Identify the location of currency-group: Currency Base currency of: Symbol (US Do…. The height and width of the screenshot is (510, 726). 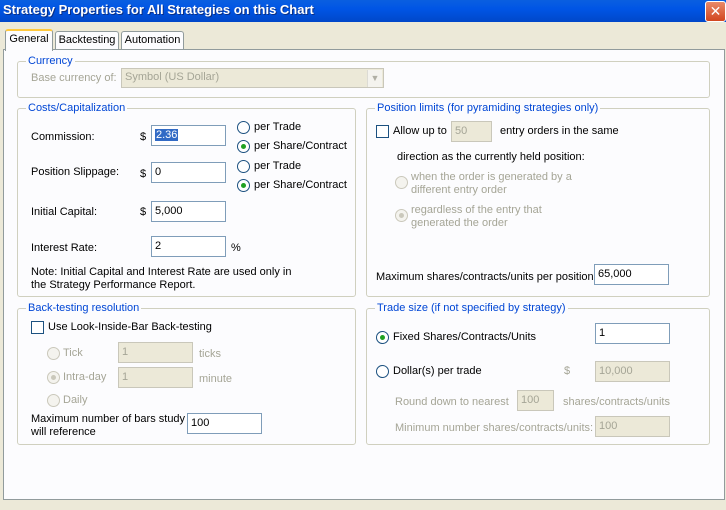
(363, 76).